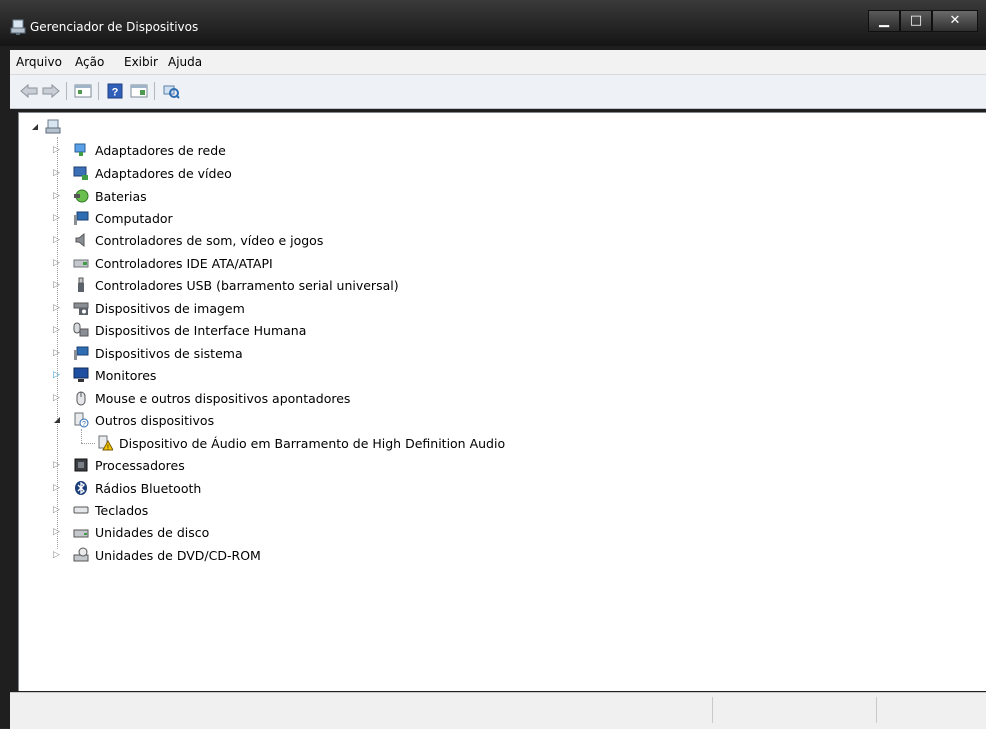  Describe the element at coordinates (133, 420) in the screenshot. I see `tree-item-outros-dispositivos: ? Outros dispositivos` at that location.